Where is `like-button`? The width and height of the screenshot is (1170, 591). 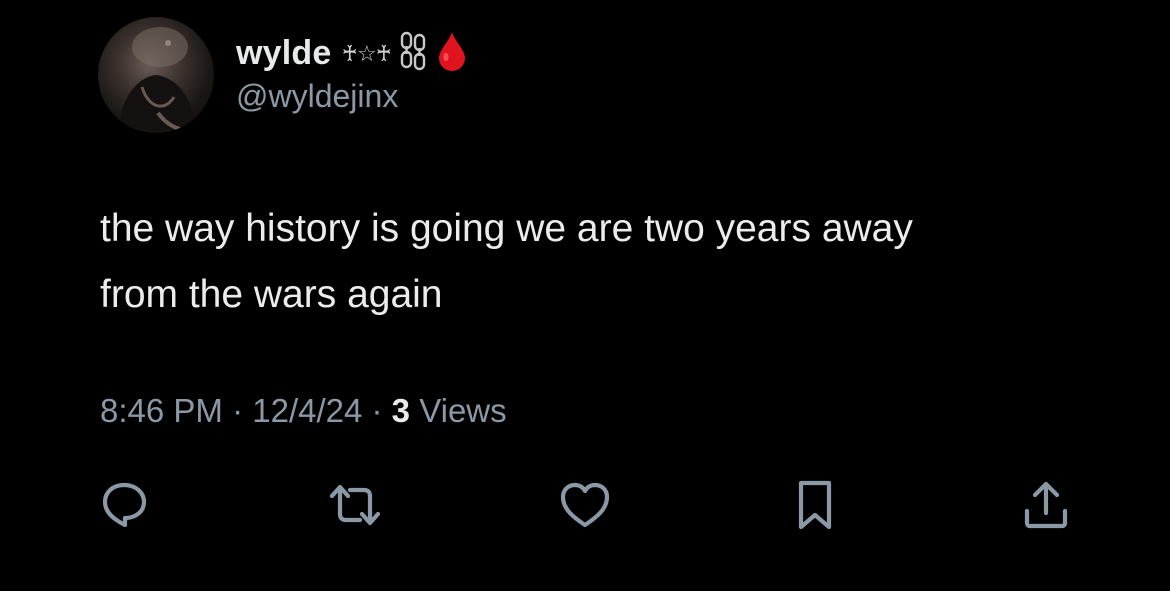 like-button is located at coordinates (585, 505).